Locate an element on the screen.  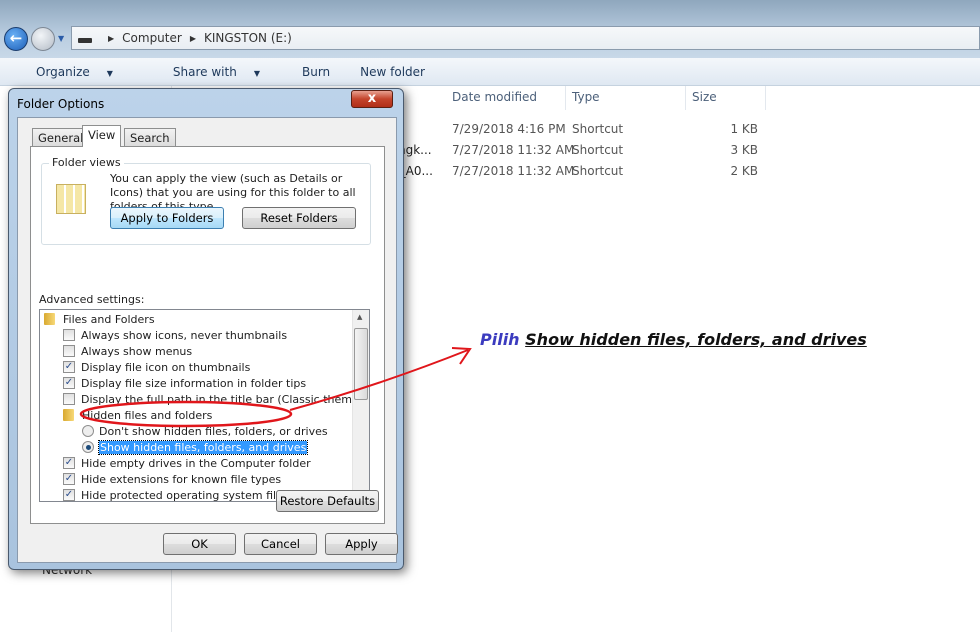
annotation-arrow is located at coordinates (379, 380).